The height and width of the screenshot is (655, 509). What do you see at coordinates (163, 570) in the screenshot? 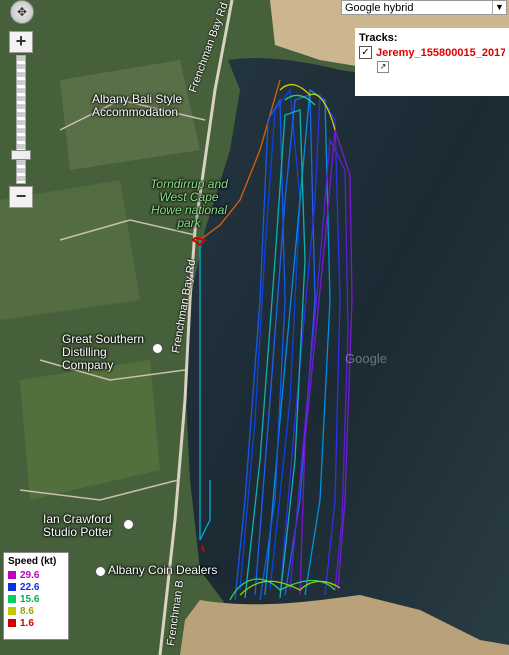
I see `place-label-albany-coin: Albany Coin Dealers` at bounding box center [163, 570].